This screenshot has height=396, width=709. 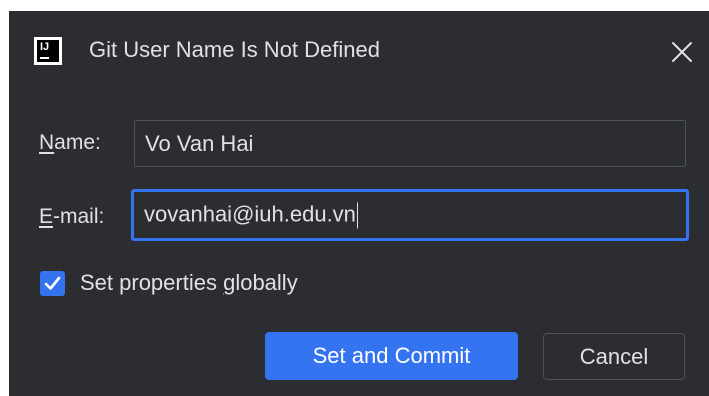 What do you see at coordinates (72, 216) in the screenshot?
I see `email-label: E-mail:` at bounding box center [72, 216].